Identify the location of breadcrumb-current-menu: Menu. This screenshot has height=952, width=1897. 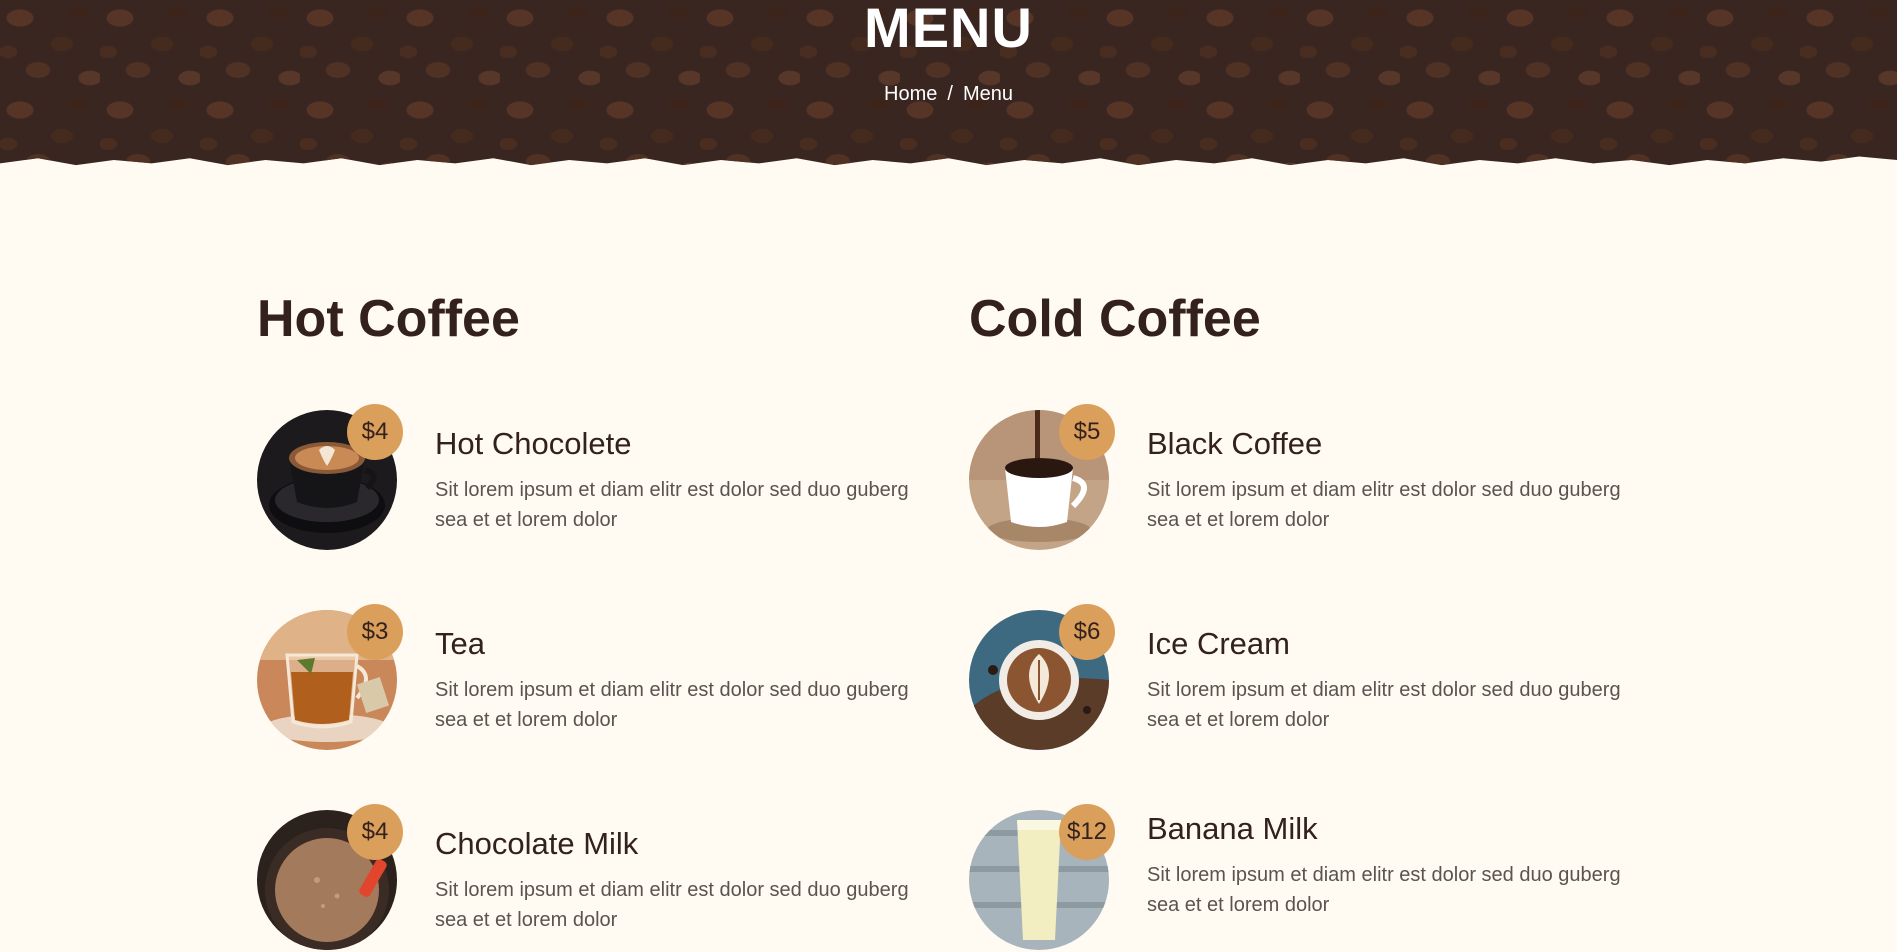
(988, 94).